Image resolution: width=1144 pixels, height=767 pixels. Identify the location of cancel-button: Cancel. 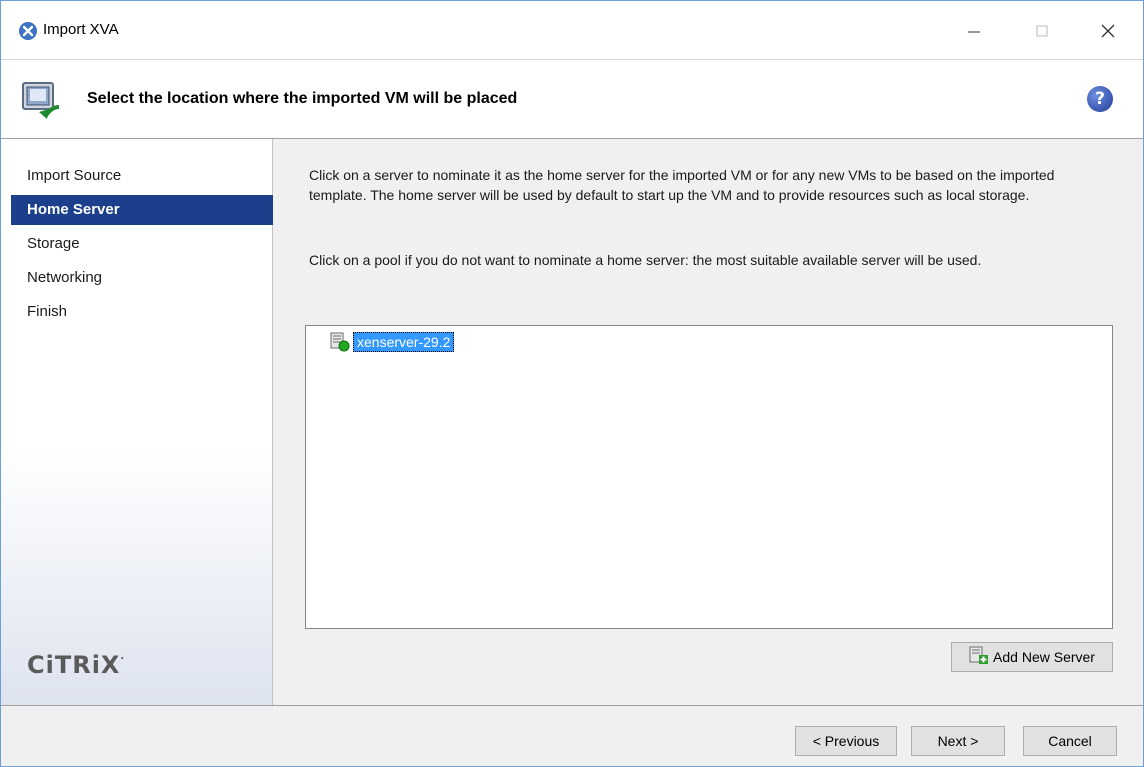
(1070, 741).